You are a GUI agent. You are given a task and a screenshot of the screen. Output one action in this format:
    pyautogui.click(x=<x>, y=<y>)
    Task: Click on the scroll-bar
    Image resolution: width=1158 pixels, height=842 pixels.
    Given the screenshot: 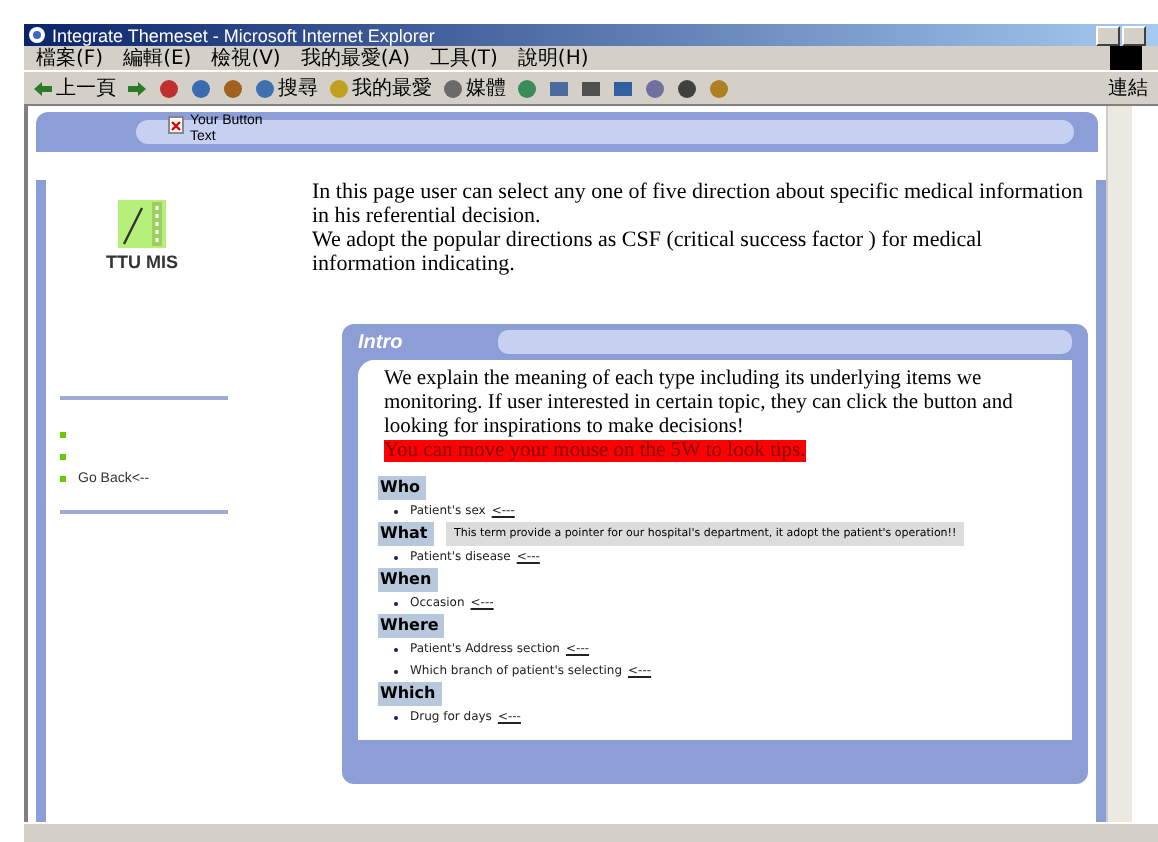 What is the action you would take?
    pyautogui.click(x=1119, y=464)
    